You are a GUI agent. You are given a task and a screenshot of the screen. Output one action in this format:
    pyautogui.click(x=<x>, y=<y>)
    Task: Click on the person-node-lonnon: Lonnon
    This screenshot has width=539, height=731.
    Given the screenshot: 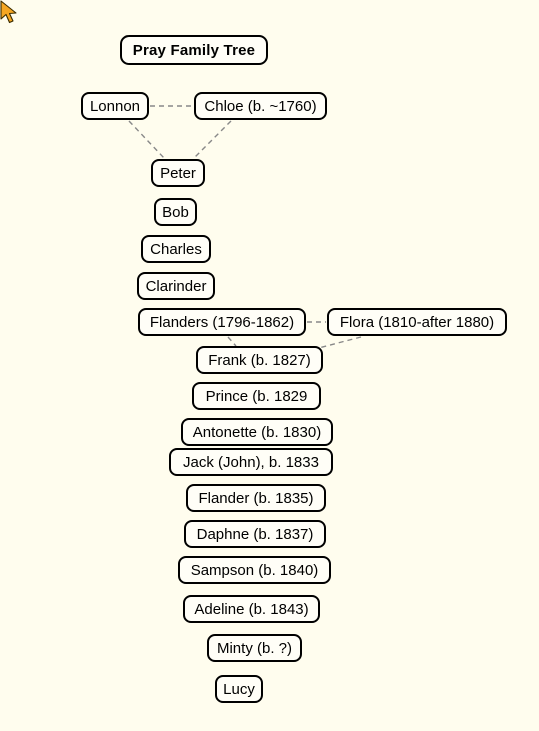 What is the action you would take?
    pyautogui.click(x=115, y=106)
    